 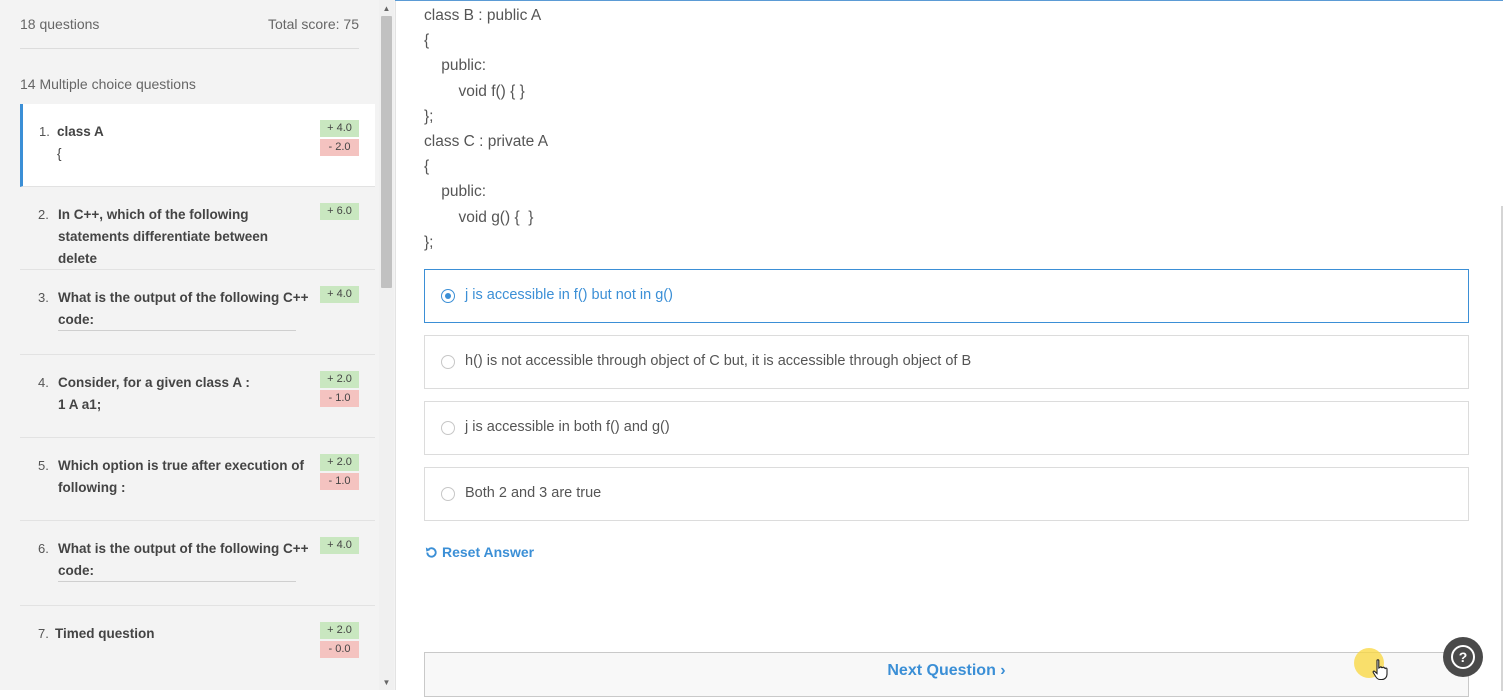 I want to click on question-number: 7., so click(x=43, y=633).